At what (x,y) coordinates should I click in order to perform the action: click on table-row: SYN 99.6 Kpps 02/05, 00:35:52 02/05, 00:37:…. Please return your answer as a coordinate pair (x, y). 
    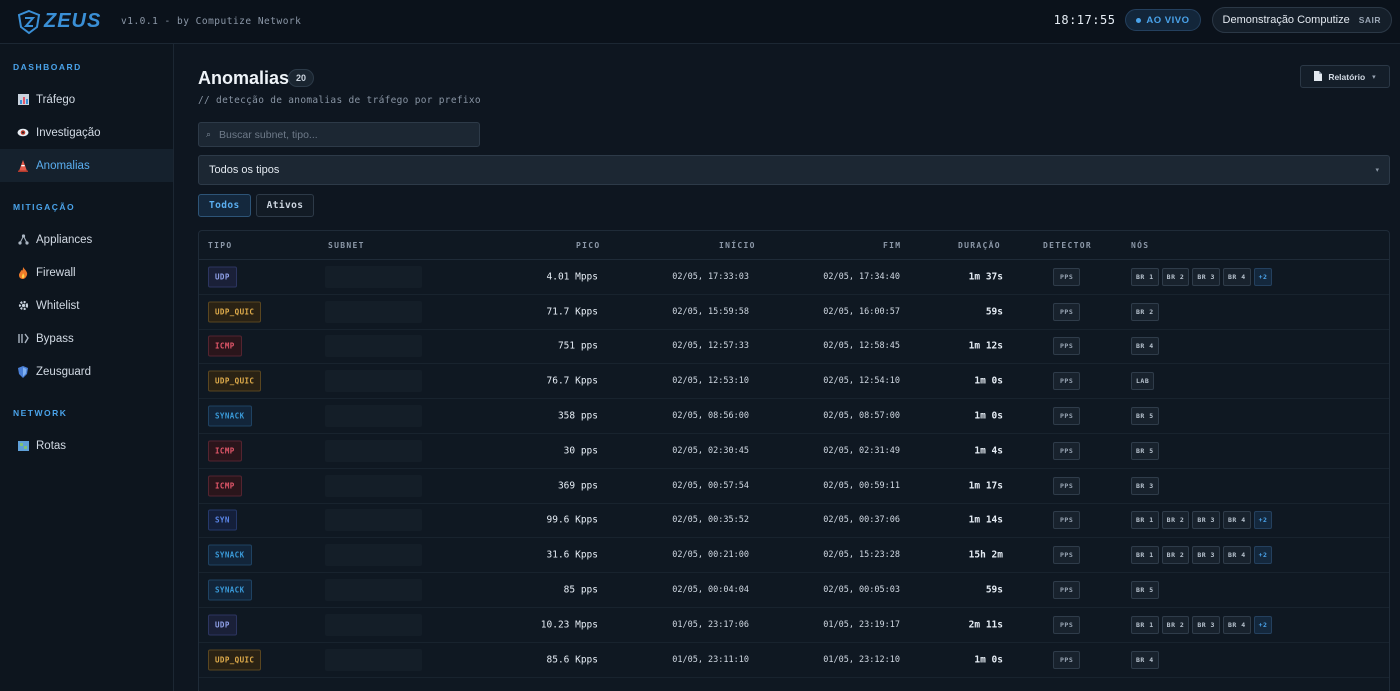
    Looking at the image, I should click on (794, 521).